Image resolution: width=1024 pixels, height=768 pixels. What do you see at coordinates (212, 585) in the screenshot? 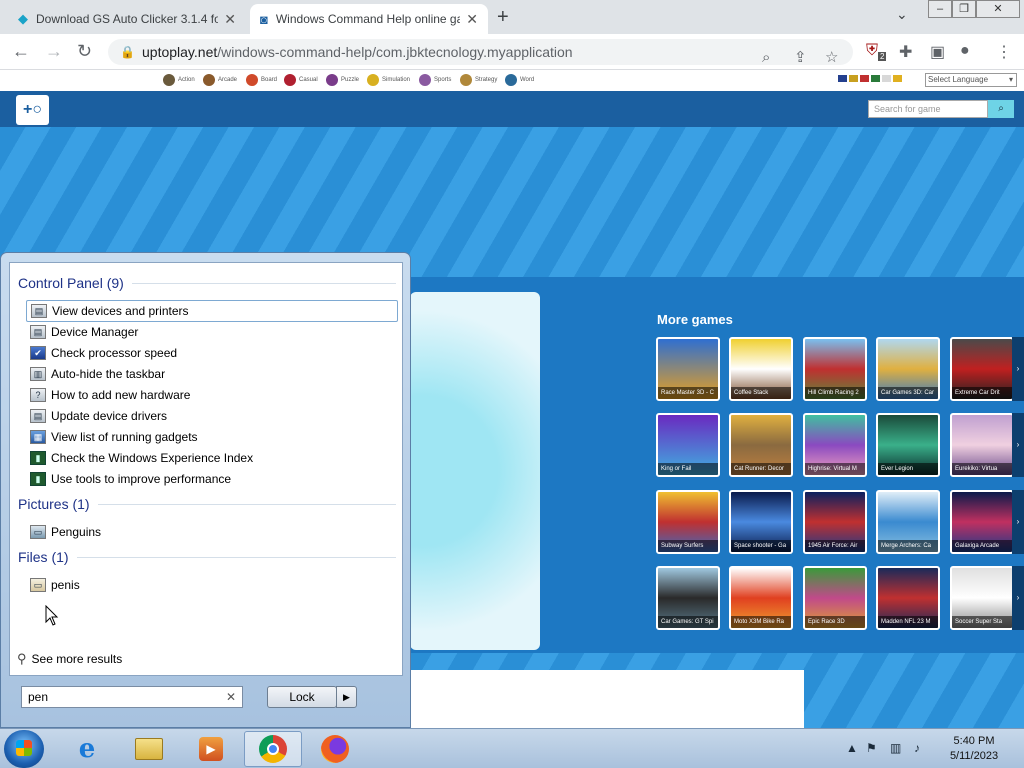
I see `result-file: ▭ penis` at bounding box center [212, 585].